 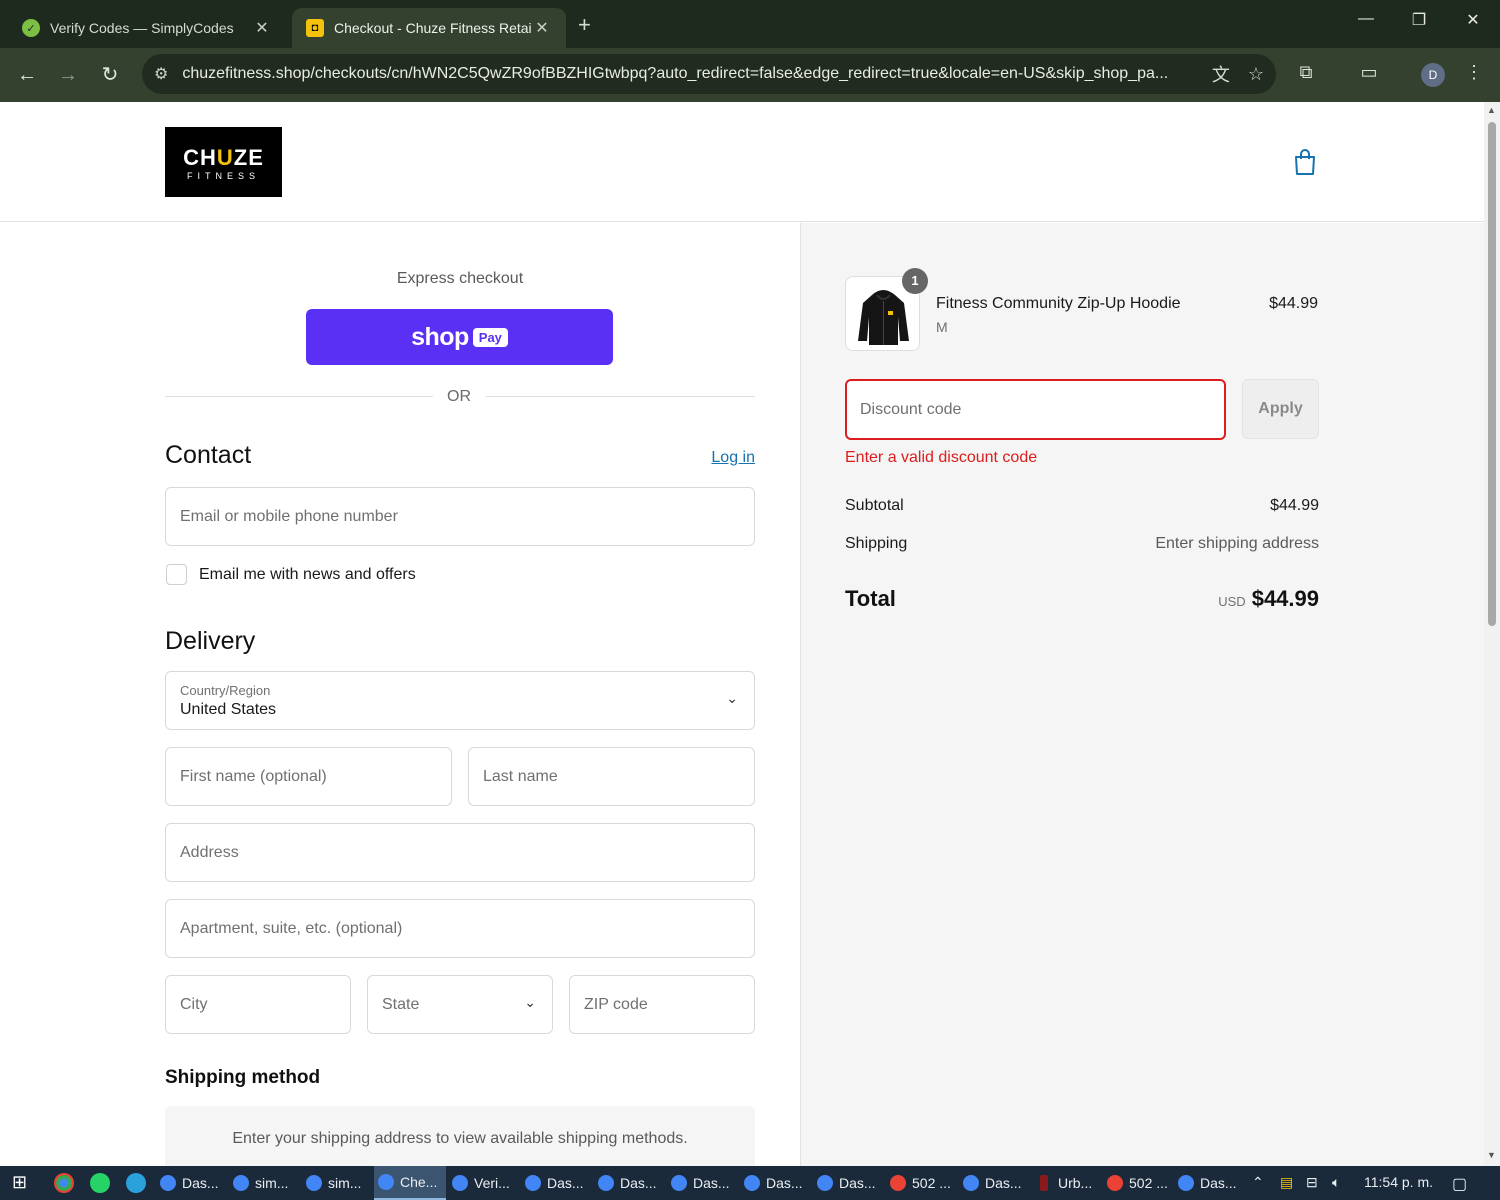 What do you see at coordinates (1035, 409) in the screenshot?
I see `discount-code-input: Discount code` at bounding box center [1035, 409].